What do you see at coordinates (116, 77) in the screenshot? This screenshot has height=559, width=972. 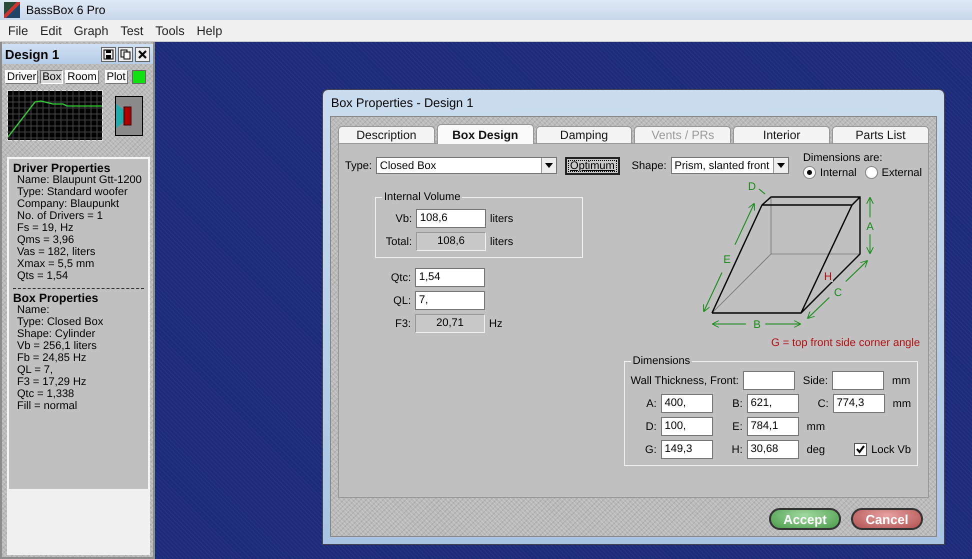 I see `panel-tab: Plot` at bounding box center [116, 77].